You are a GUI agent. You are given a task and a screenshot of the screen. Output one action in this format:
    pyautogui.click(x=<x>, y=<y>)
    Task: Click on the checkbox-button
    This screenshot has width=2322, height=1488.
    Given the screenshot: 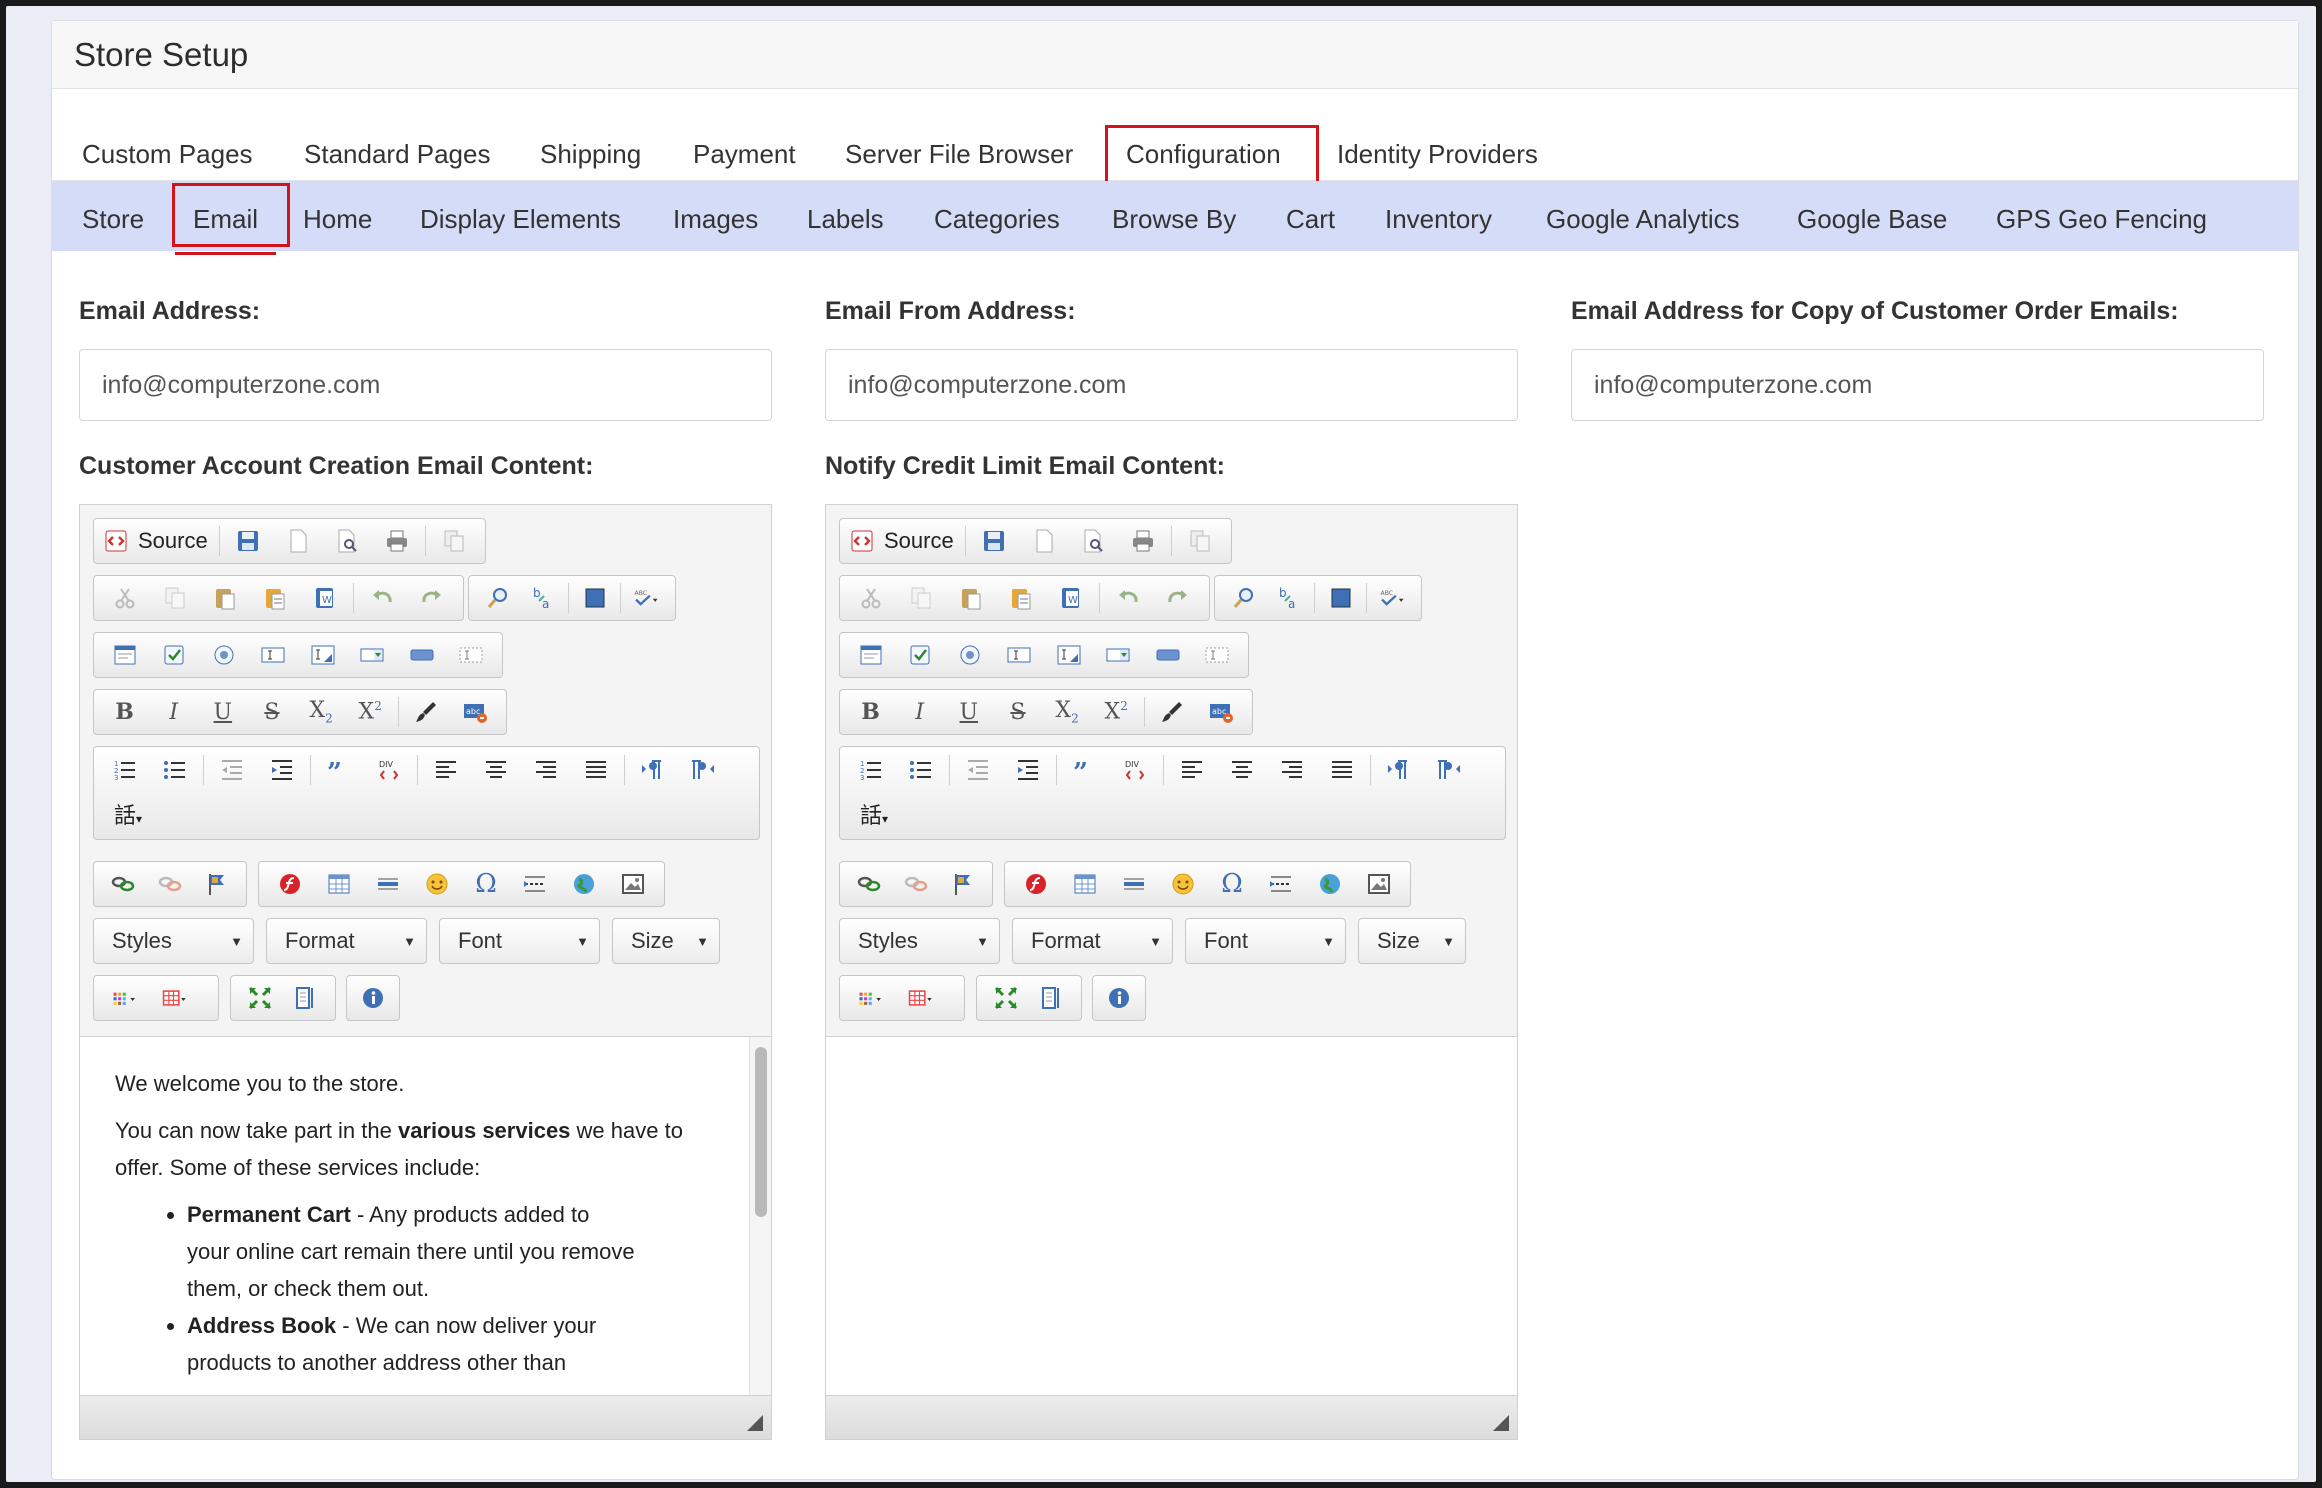 What is the action you would take?
    pyautogui.click(x=921, y=655)
    